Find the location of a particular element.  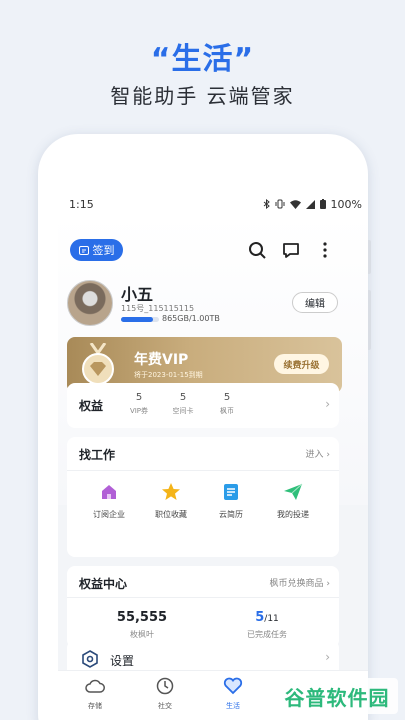

rights-stat-label: 空间卡 is located at coordinates (183, 411).